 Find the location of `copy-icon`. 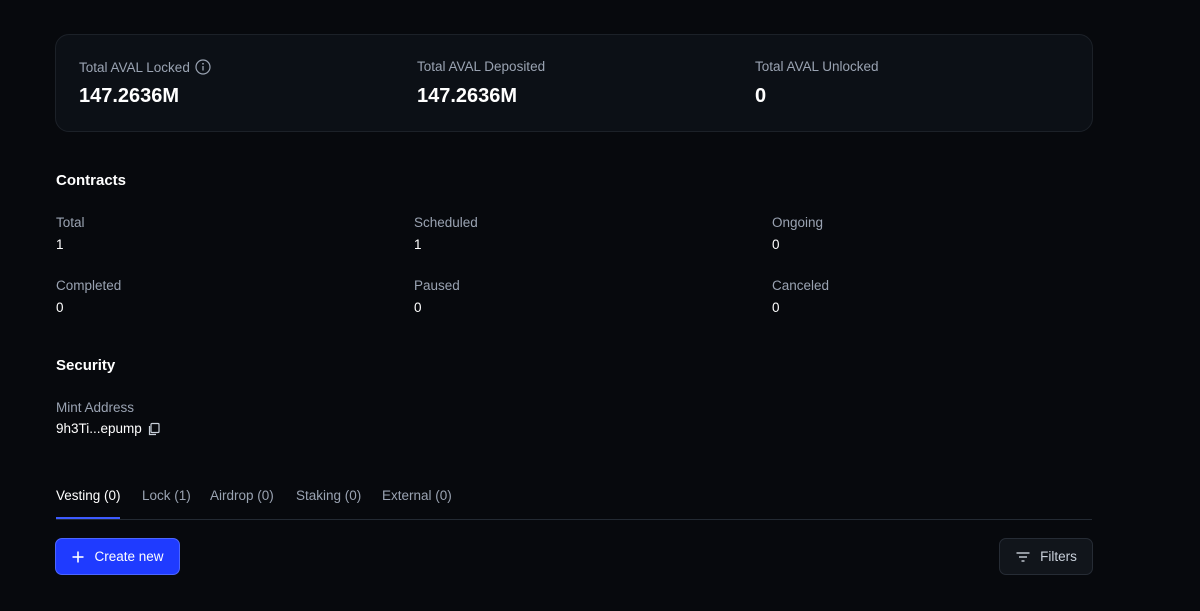

copy-icon is located at coordinates (154, 429).